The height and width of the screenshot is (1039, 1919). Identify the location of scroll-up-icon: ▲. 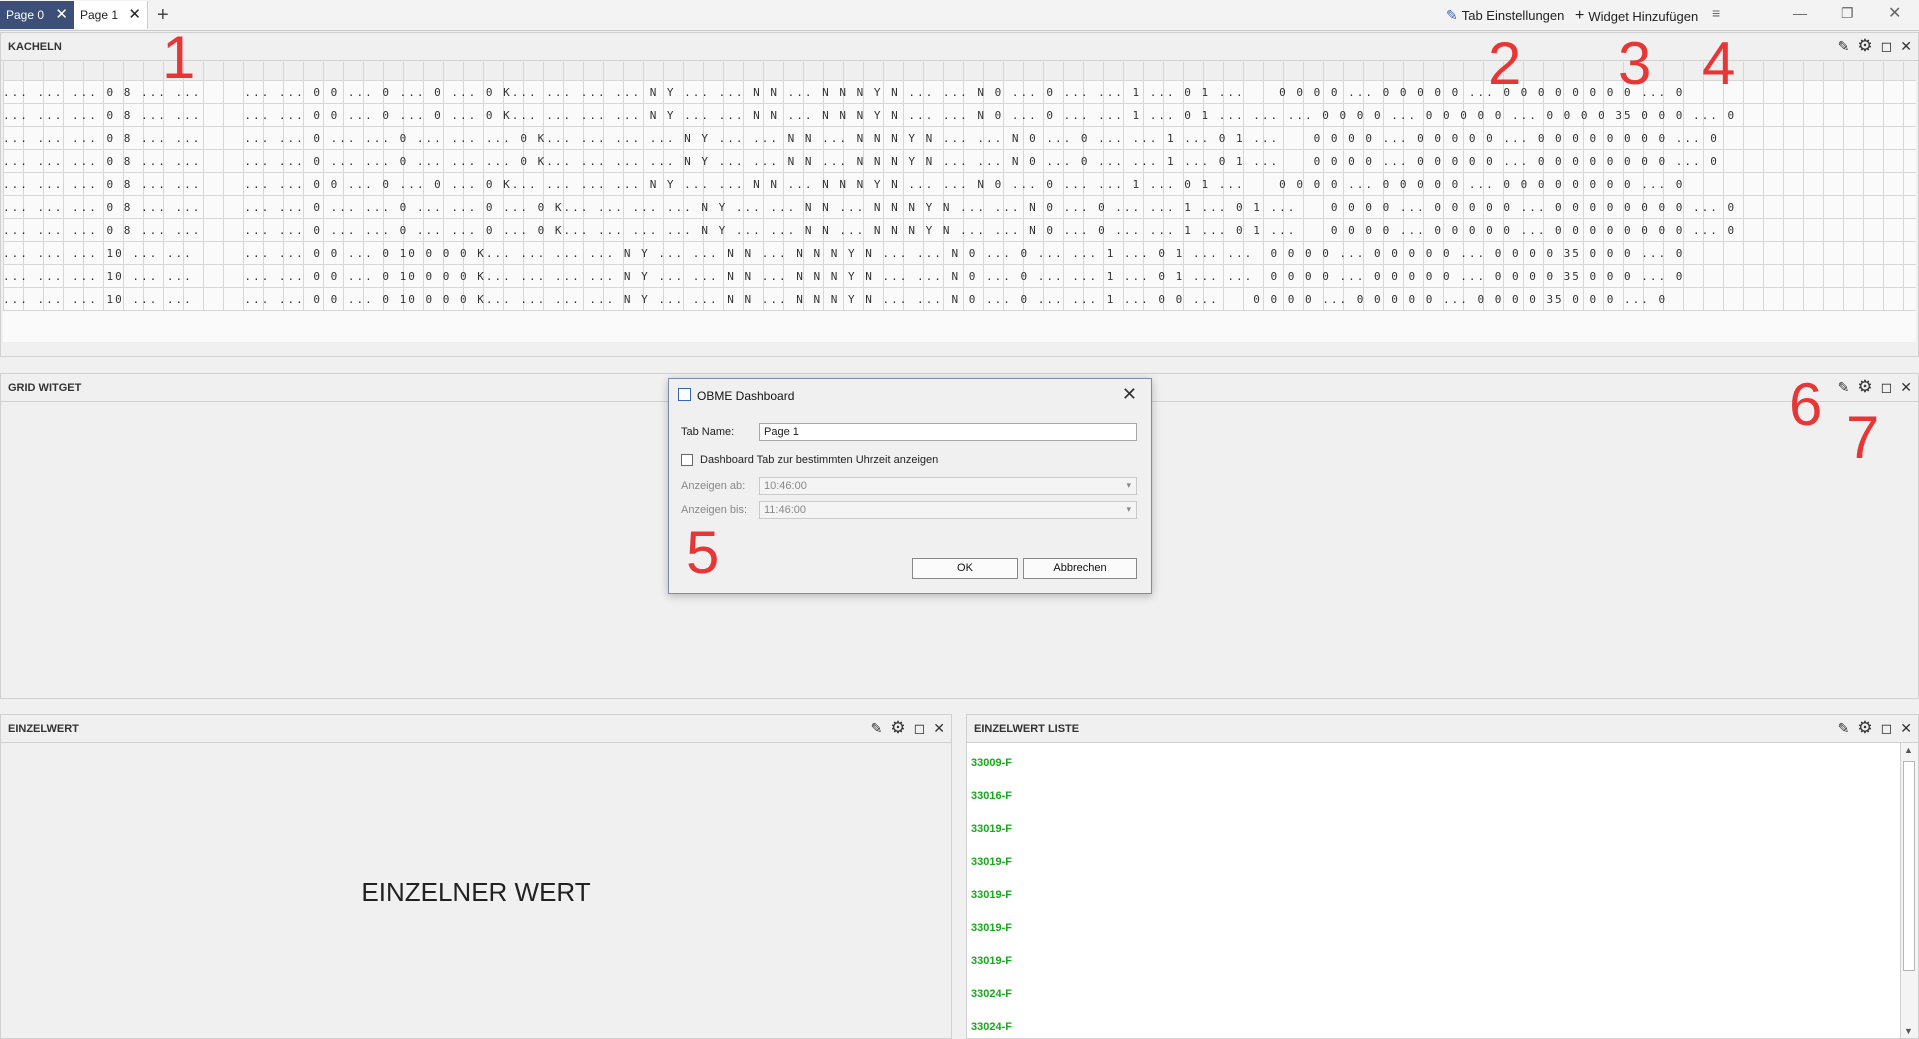
(1908, 750).